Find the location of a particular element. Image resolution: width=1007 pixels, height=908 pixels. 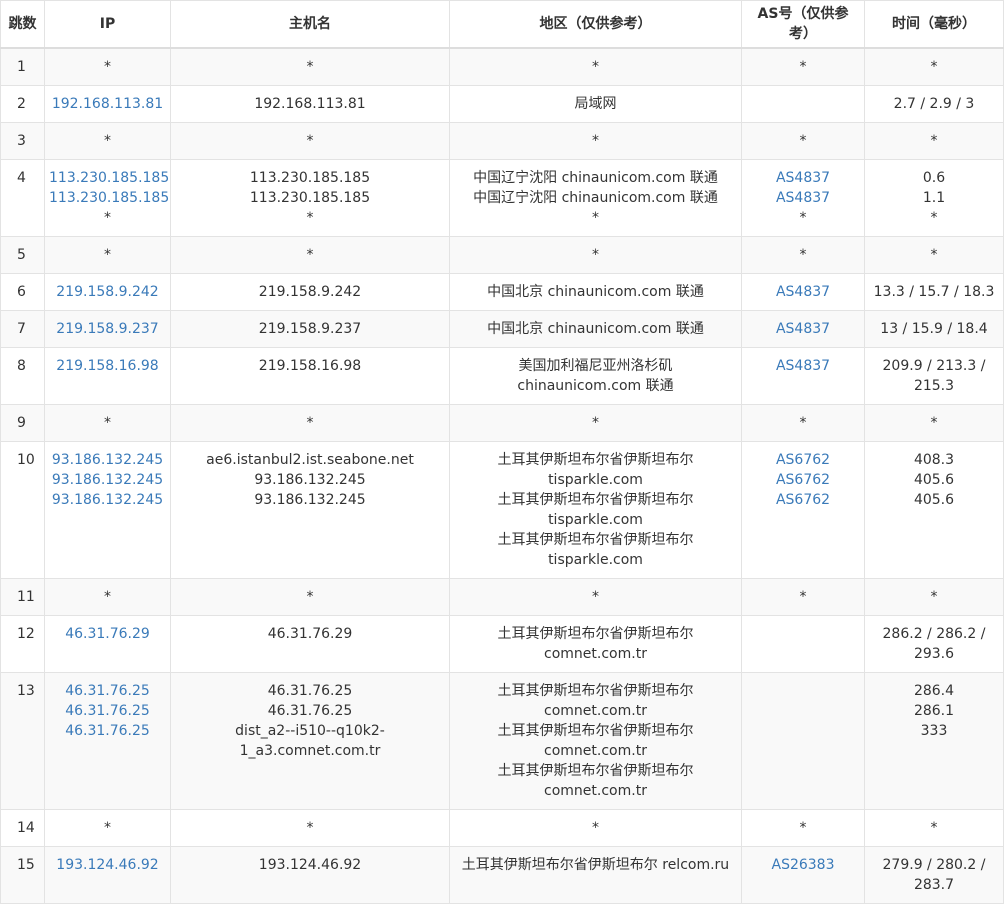

region-cell: 土耳其伊斯坦布尔省伊斯坦布尔 relcom.ru is located at coordinates (595, 875).